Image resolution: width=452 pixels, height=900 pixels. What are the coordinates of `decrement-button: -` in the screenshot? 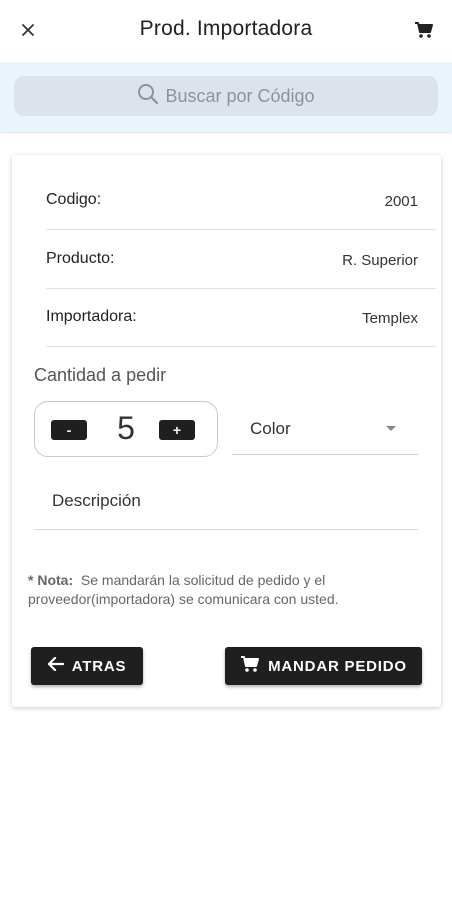 It's located at (69, 430).